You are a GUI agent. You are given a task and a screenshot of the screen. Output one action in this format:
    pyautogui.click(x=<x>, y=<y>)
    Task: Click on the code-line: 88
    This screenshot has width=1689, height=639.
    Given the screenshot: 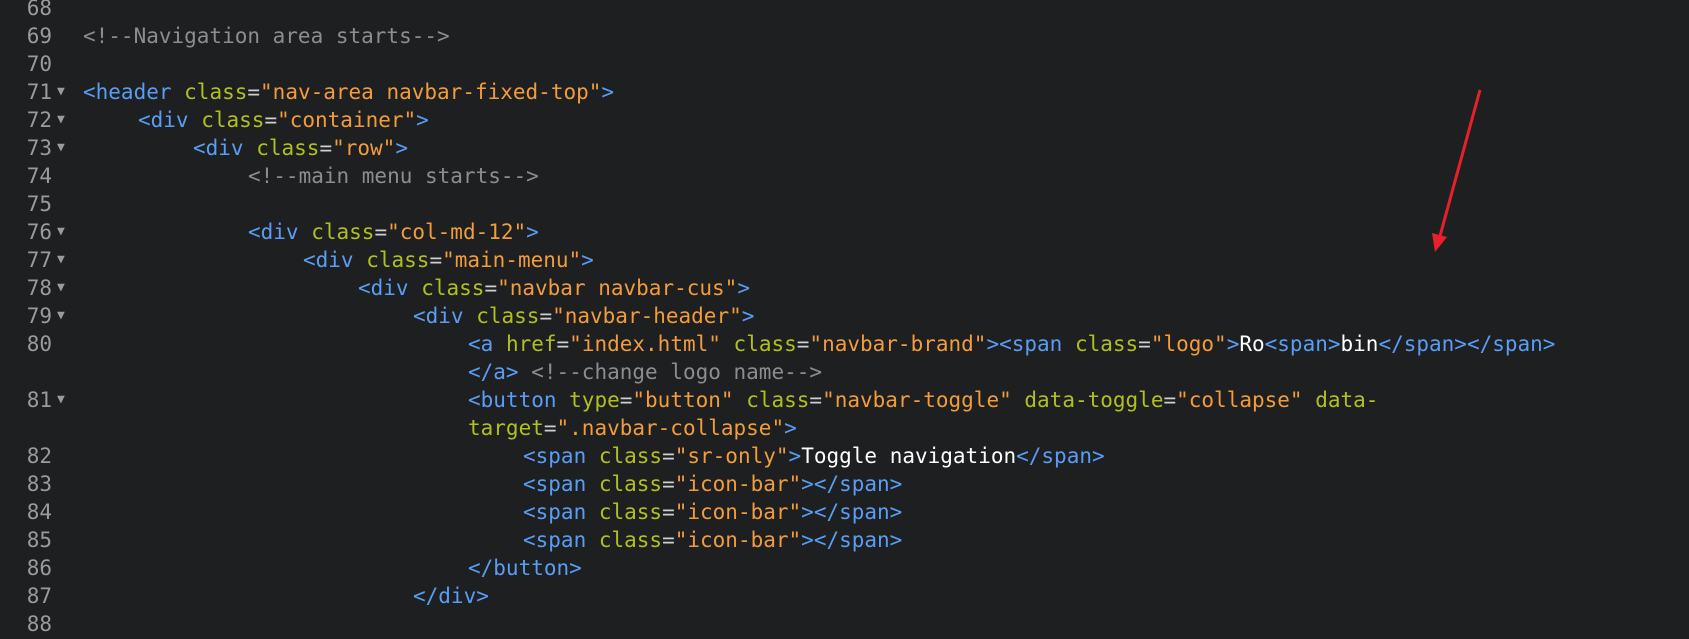 What is the action you would take?
    pyautogui.click(x=844, y=624)
    